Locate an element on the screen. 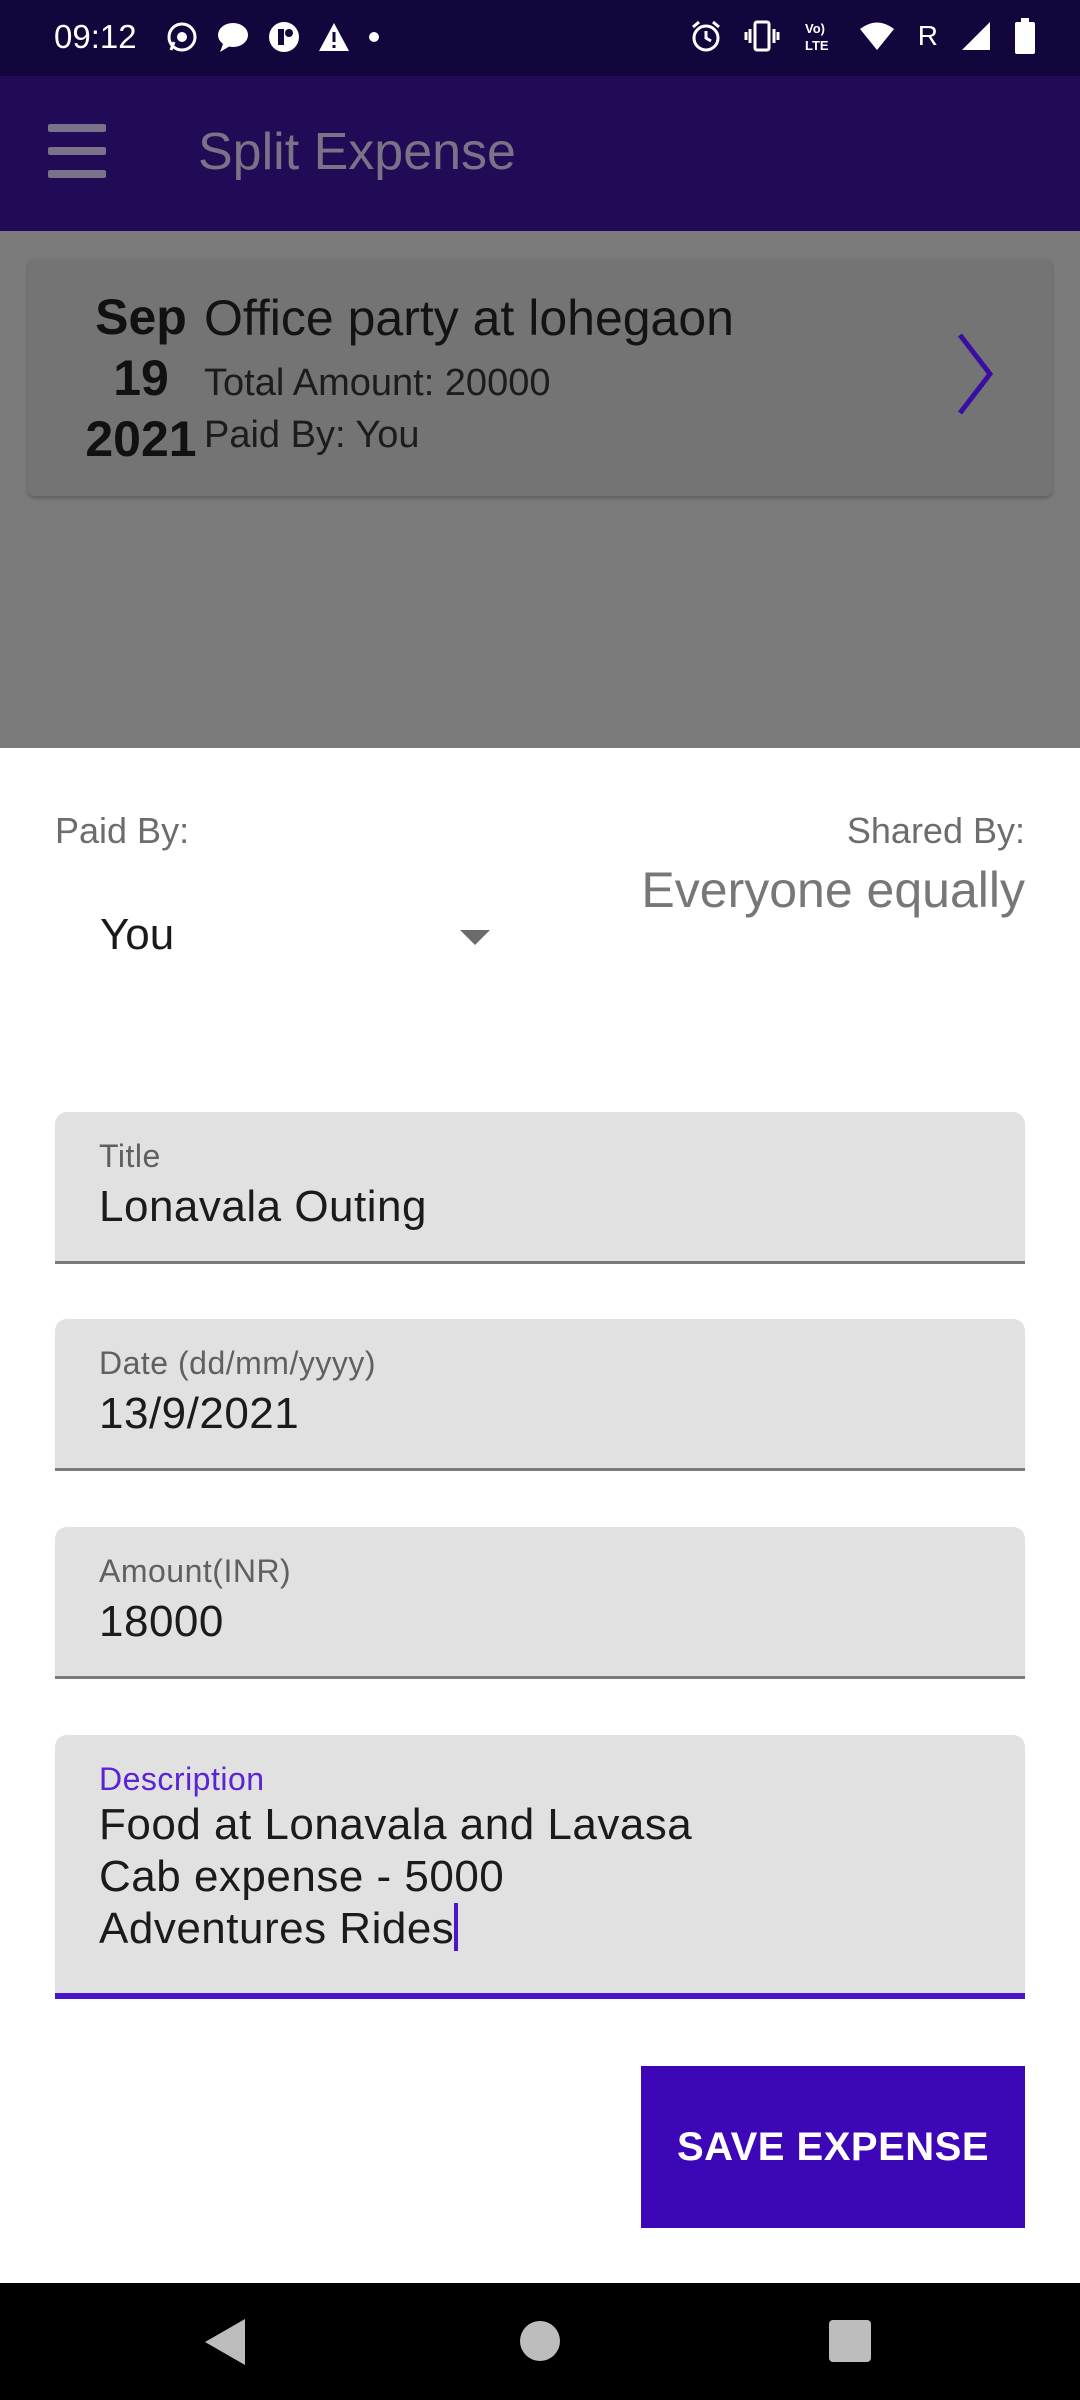 The width and height of the screenshot is (1080, 2400). date-field-label: Date (dd/mm/yyyy) is located at coordinates (237, 1363).